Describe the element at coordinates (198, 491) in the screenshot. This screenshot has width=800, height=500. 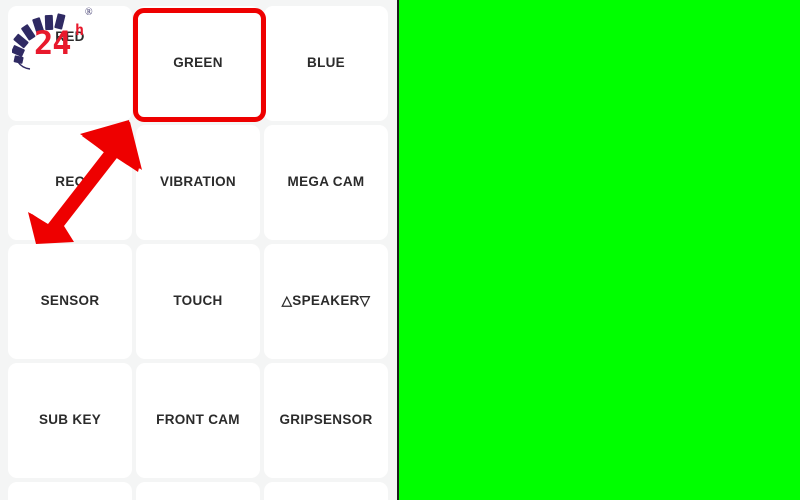
I see `tile-row5-col2` at that location.